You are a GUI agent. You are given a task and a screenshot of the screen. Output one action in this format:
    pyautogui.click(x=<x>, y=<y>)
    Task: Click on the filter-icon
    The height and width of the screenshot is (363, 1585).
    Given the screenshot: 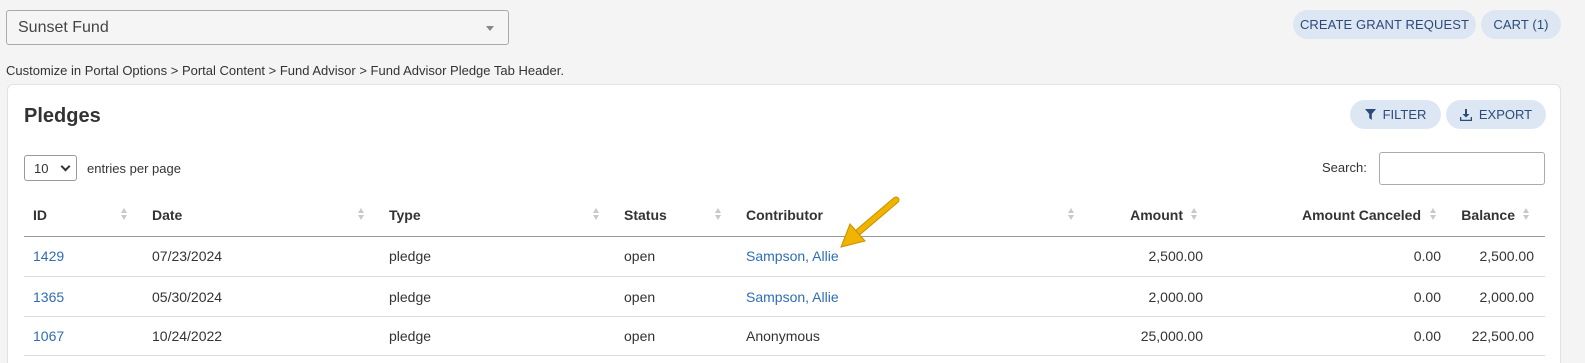 What is the action you would take?
    pyautogui.click(x=1370, y=114)
    